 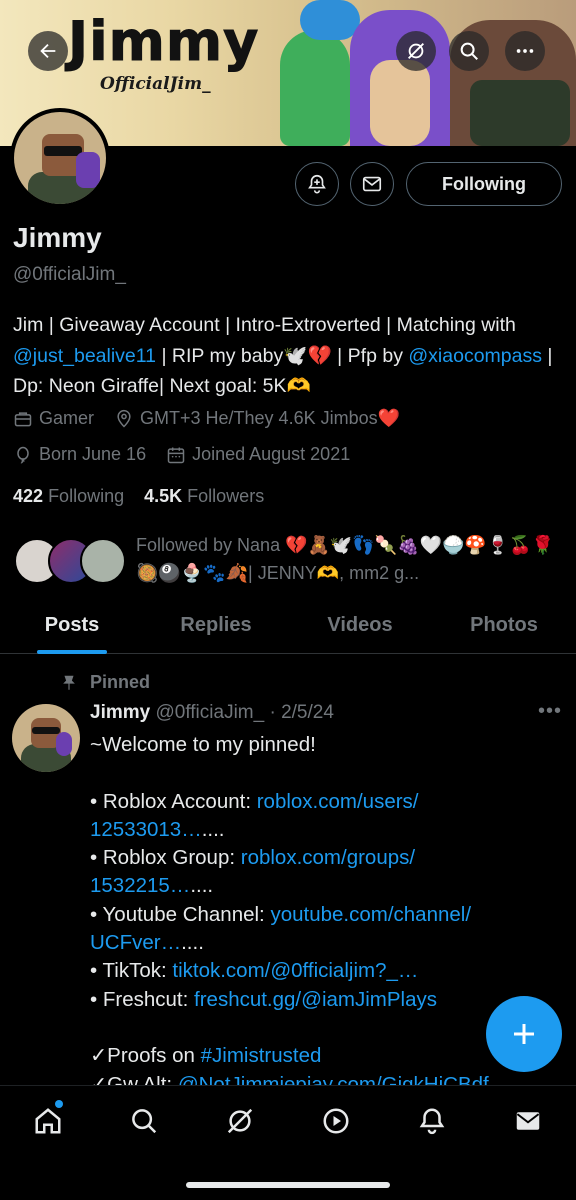 I want to click on plus-icon, so click(x=524, y=1034).